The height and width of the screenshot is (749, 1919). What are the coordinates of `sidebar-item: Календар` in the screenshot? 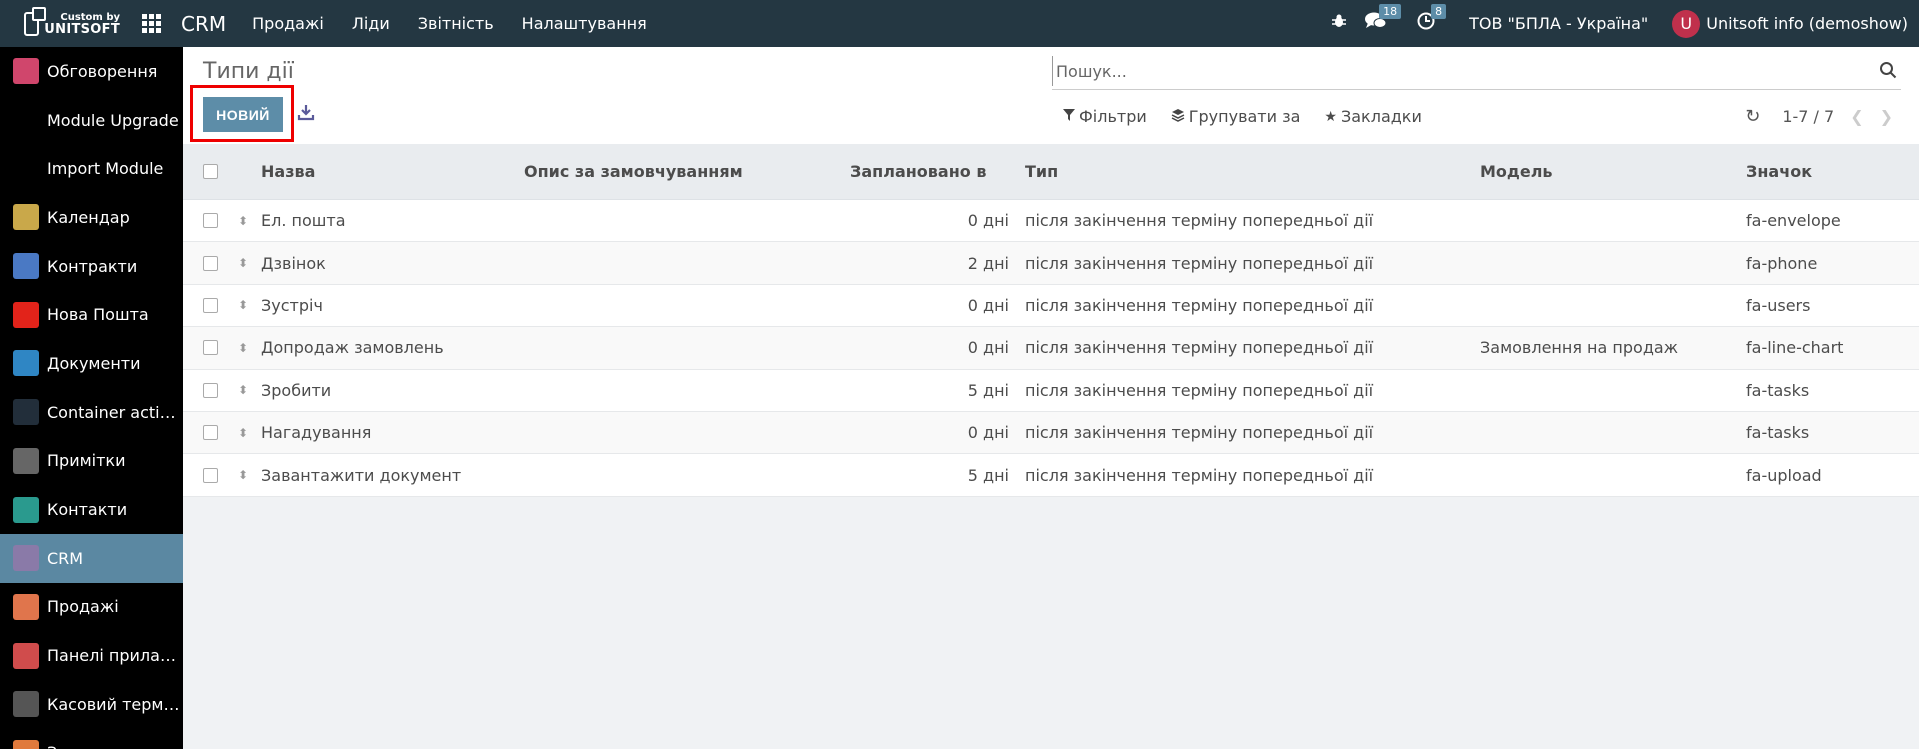 It's located at (91, 217).